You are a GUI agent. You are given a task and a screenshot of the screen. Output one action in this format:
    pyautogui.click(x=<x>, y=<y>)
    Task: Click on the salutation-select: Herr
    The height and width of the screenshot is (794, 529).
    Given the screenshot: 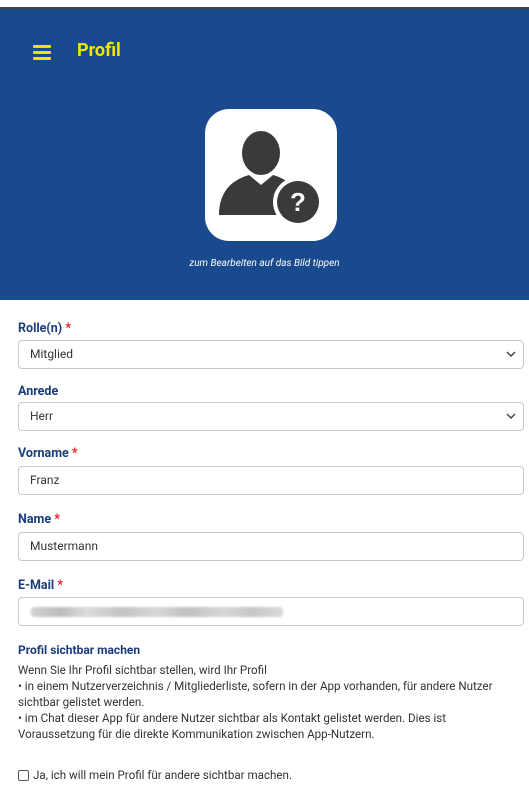 What is the action you would take?
    pyautogui.click(x=271, y=416)
    